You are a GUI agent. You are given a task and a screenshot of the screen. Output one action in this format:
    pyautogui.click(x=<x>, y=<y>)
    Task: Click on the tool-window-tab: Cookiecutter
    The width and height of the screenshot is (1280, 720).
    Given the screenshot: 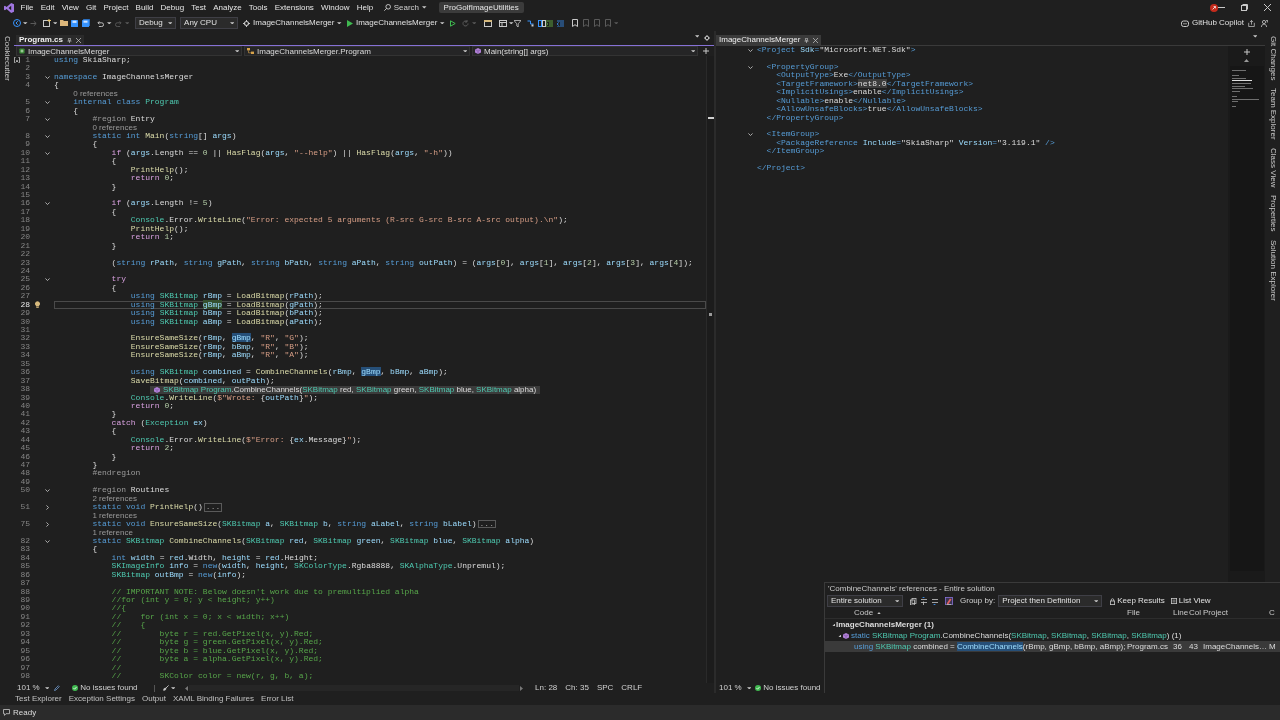 What is the action you would take?
    pyautogui.click(x=7, y=58)
    